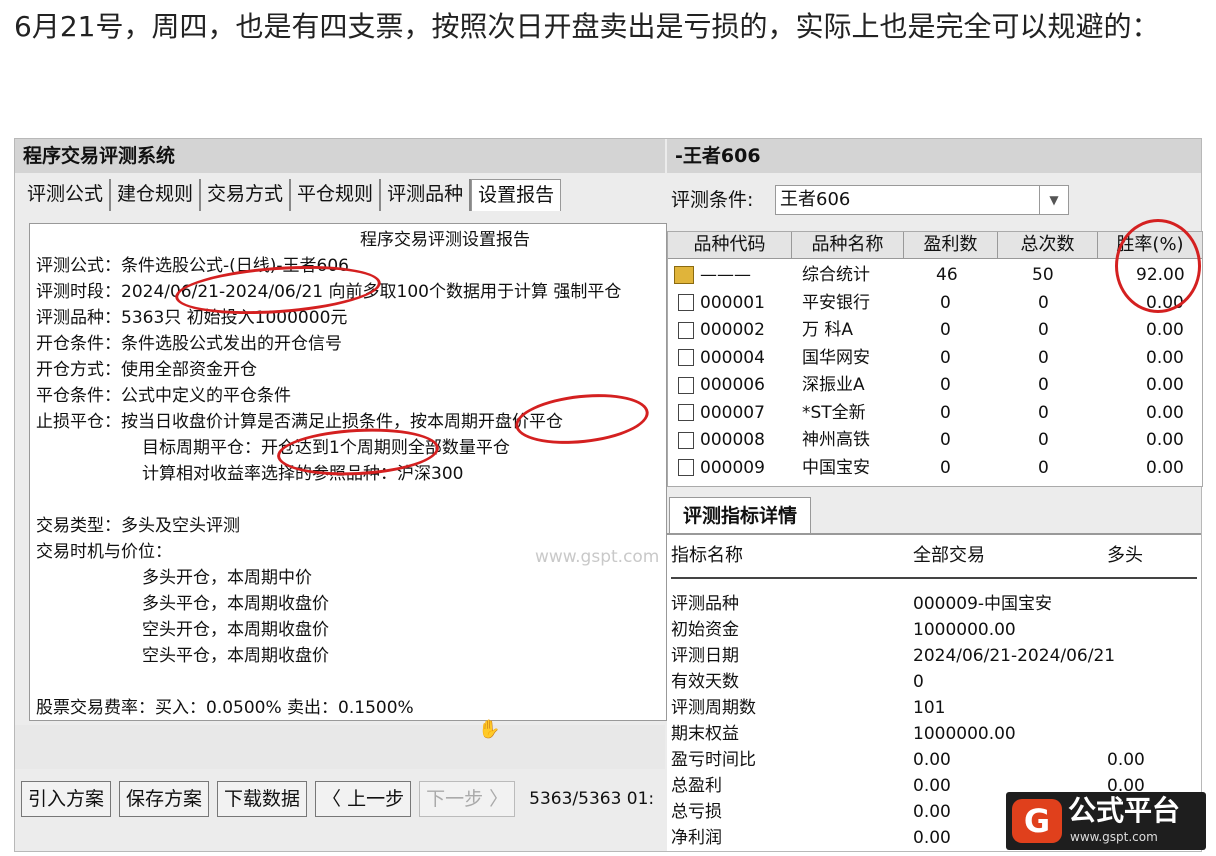 This screenshot has width=1216, height=856. What do you see at coordinates (246, 195) in the screenshot?
I see `tab-trade-mode: 交易方式` at bounding box center [246, 195].